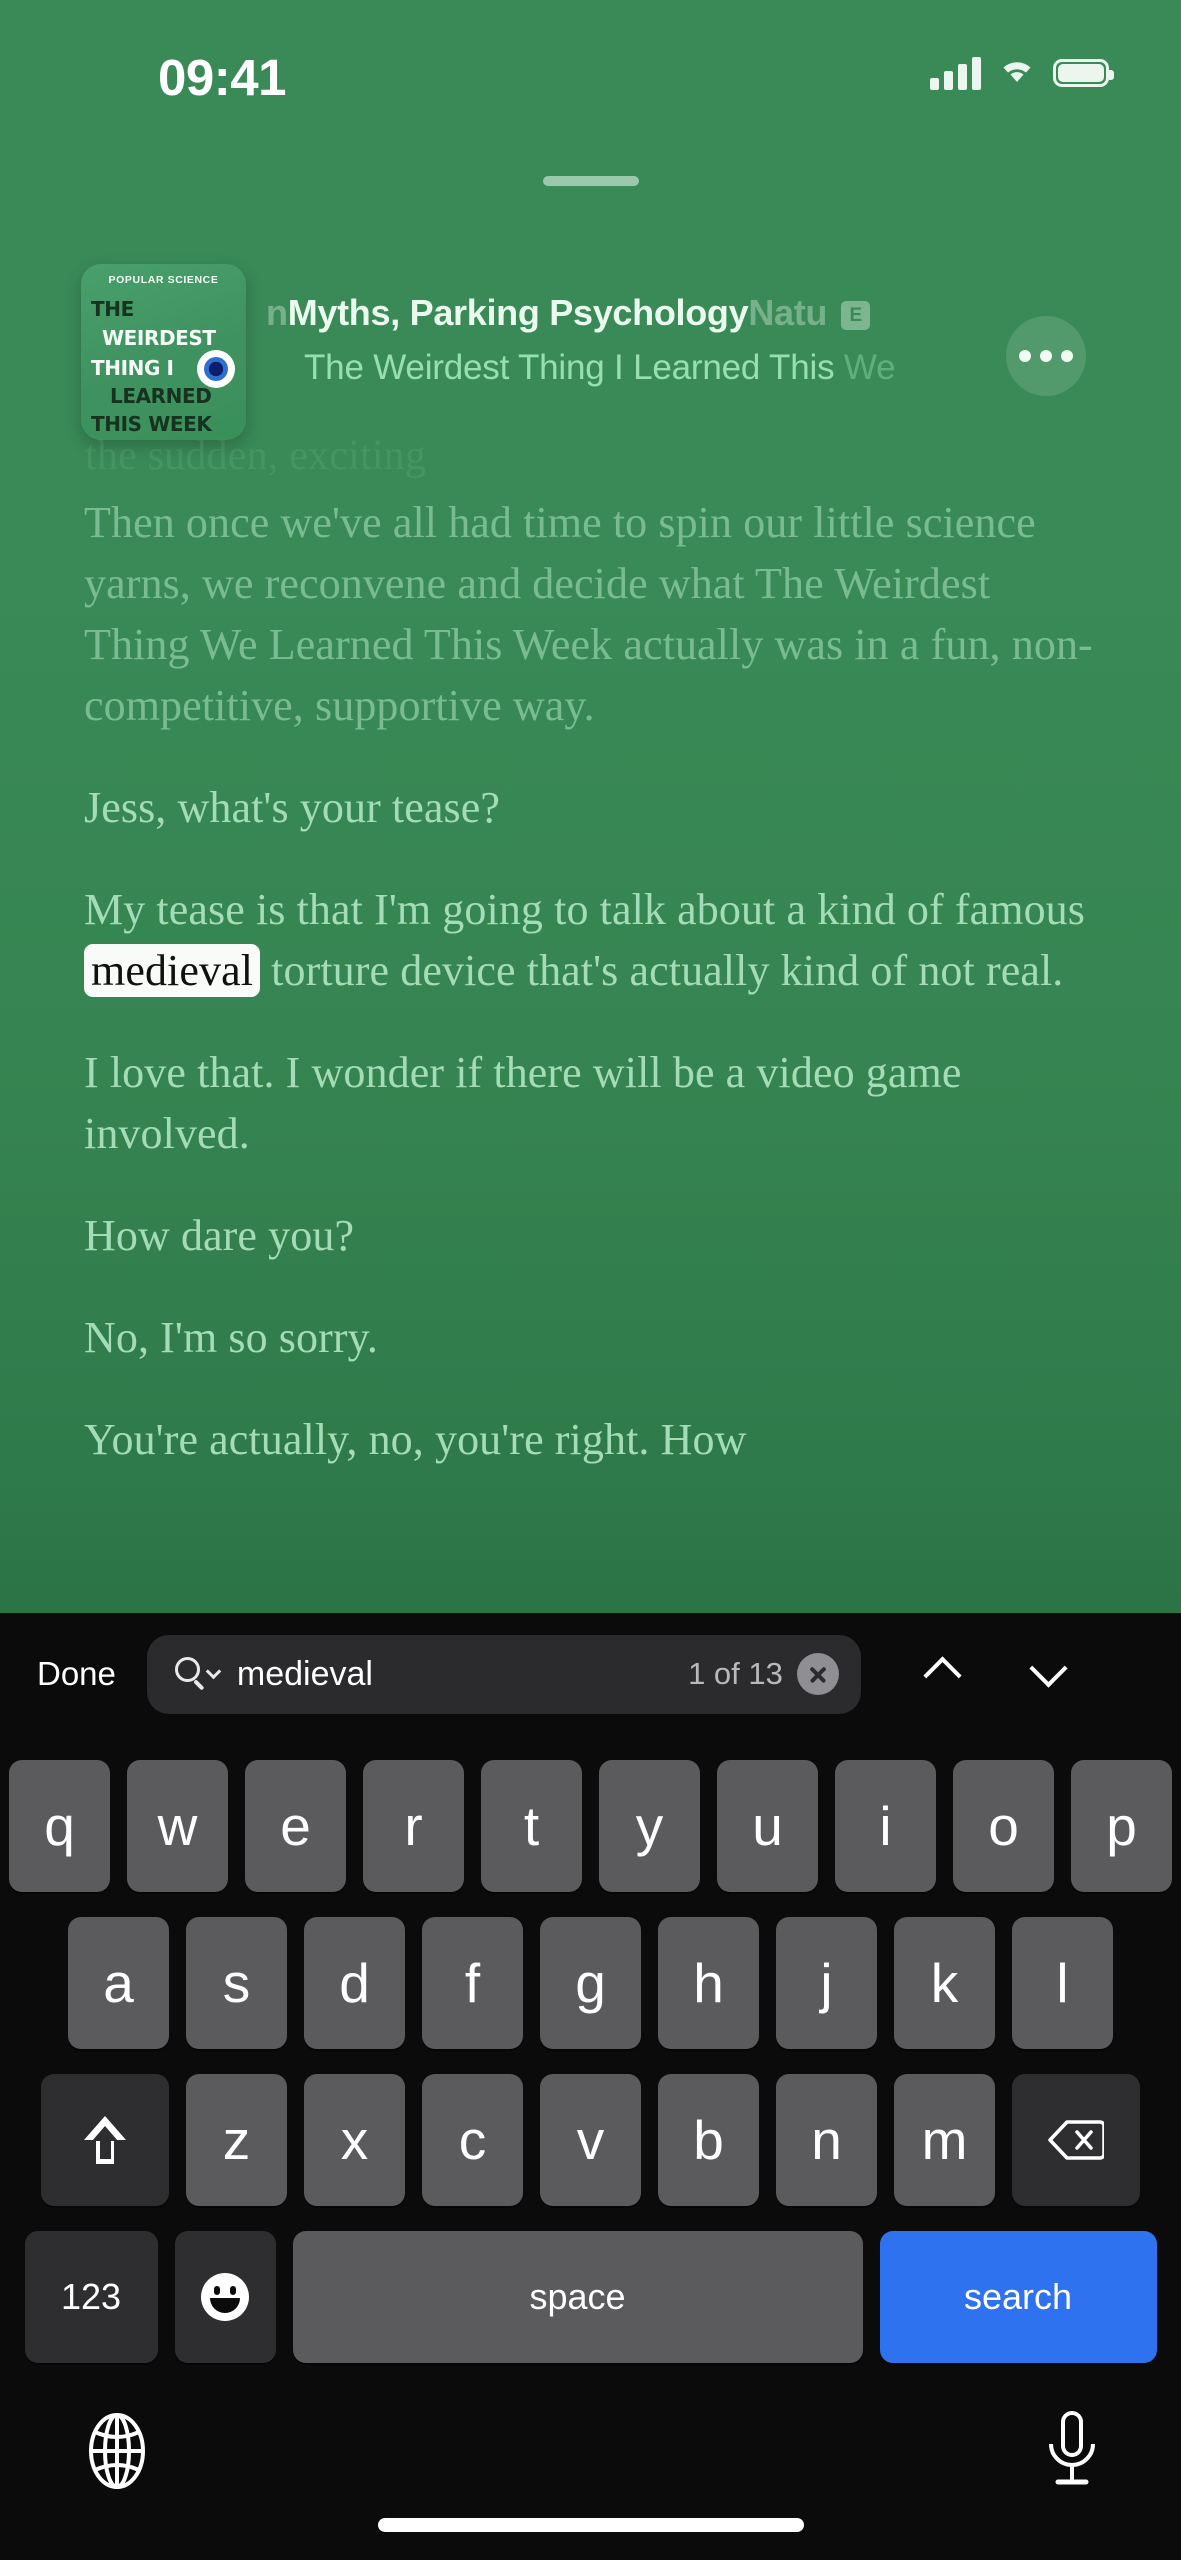 This screenshot has height=2560, width=1181. I want to click on status-bar-clock: 09:41, so click(222, 77).